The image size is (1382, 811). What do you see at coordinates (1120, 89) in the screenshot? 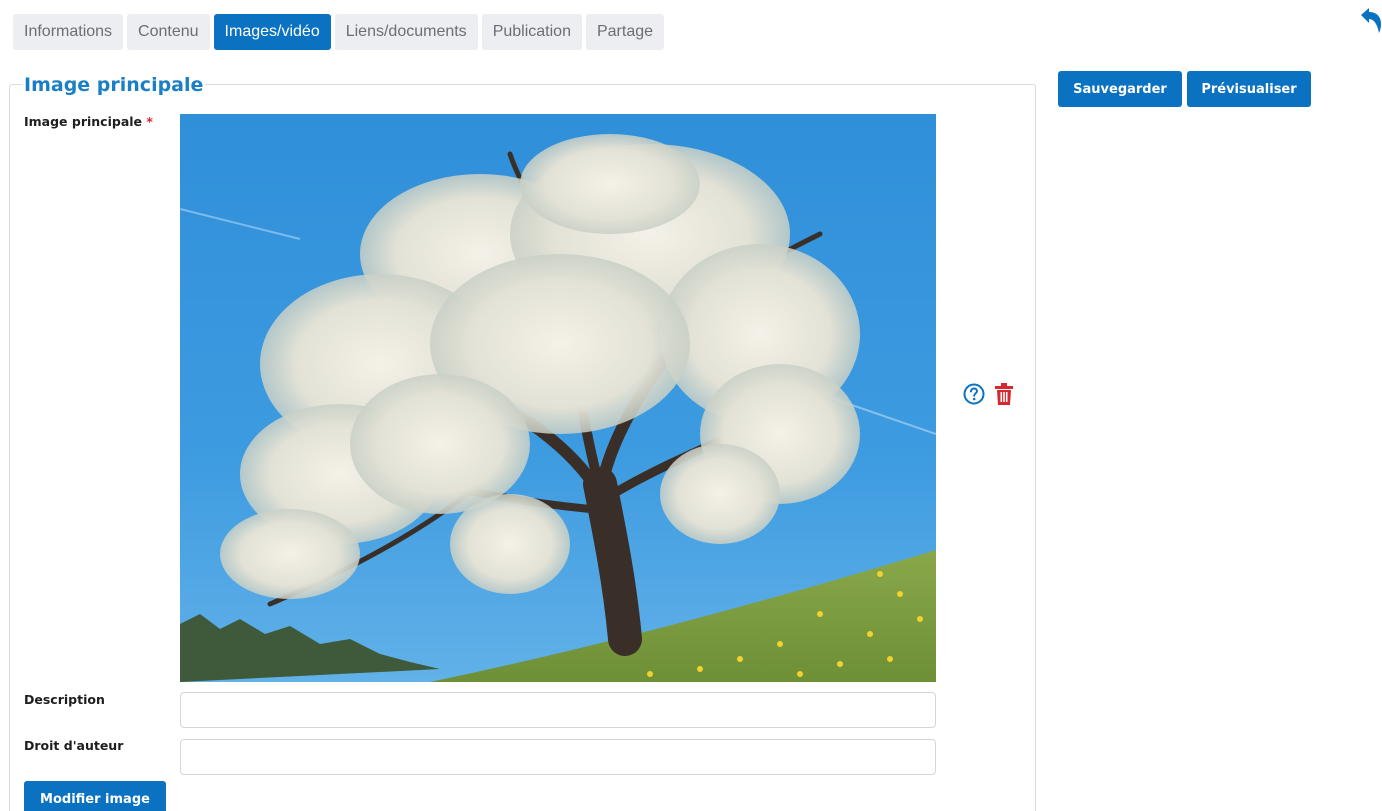
I see `save-button: Sauvegarder` at bounding box center [1120, 89].